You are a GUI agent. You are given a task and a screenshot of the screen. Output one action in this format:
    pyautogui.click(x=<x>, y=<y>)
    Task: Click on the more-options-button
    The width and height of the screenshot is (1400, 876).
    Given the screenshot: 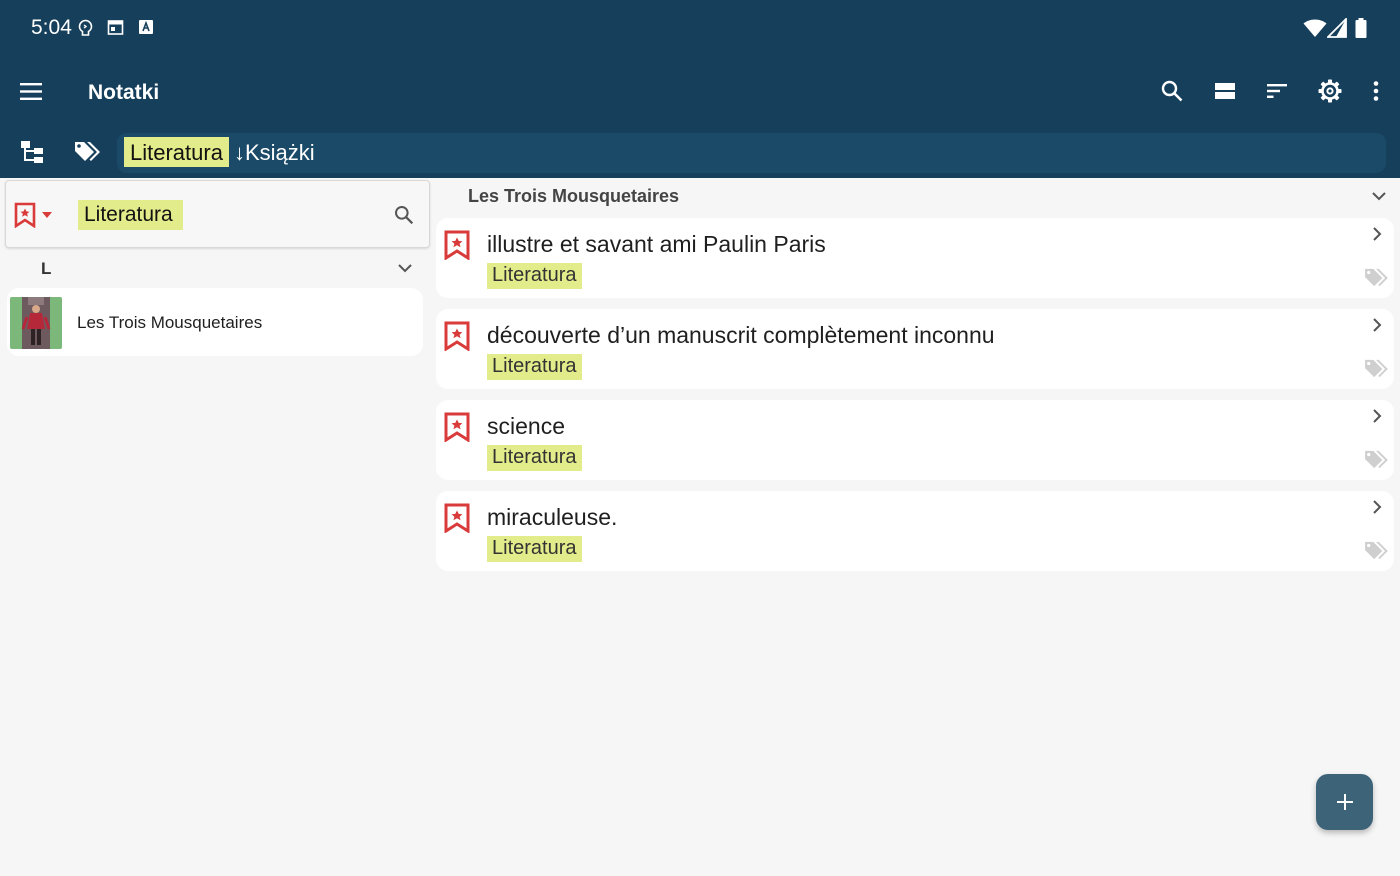 What is the action you would take?
    pyautogui.click(x=1376, y=91)
    